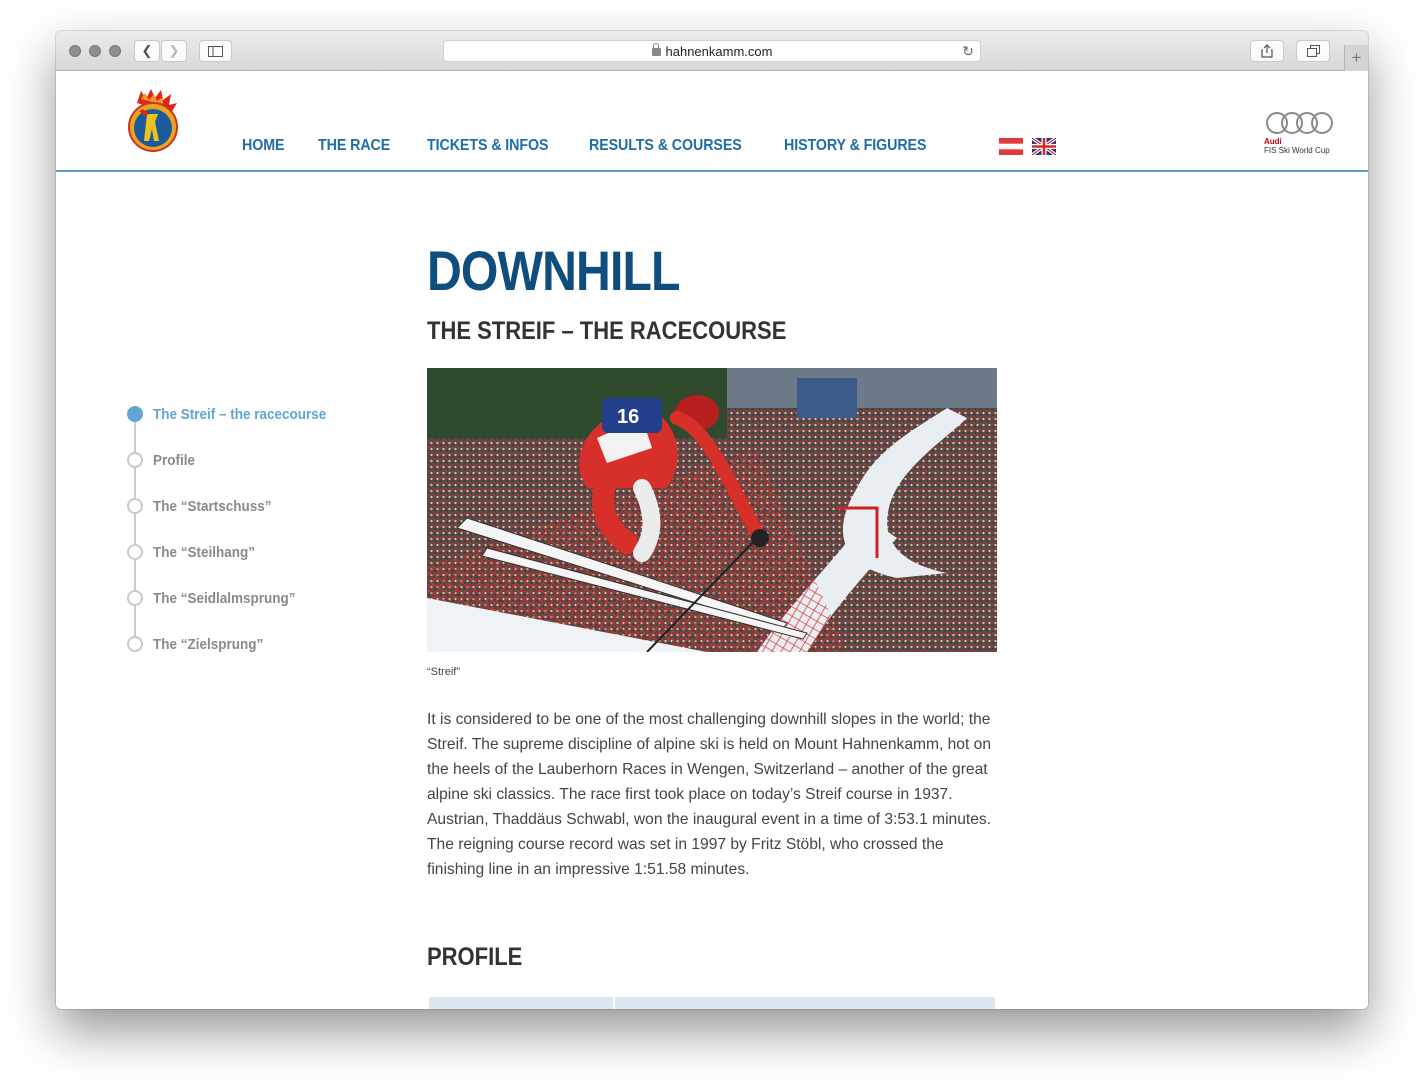  Describe the element at coordinates (1011, 146) in the screenshot. I see `austria-flag-icon` at that location.